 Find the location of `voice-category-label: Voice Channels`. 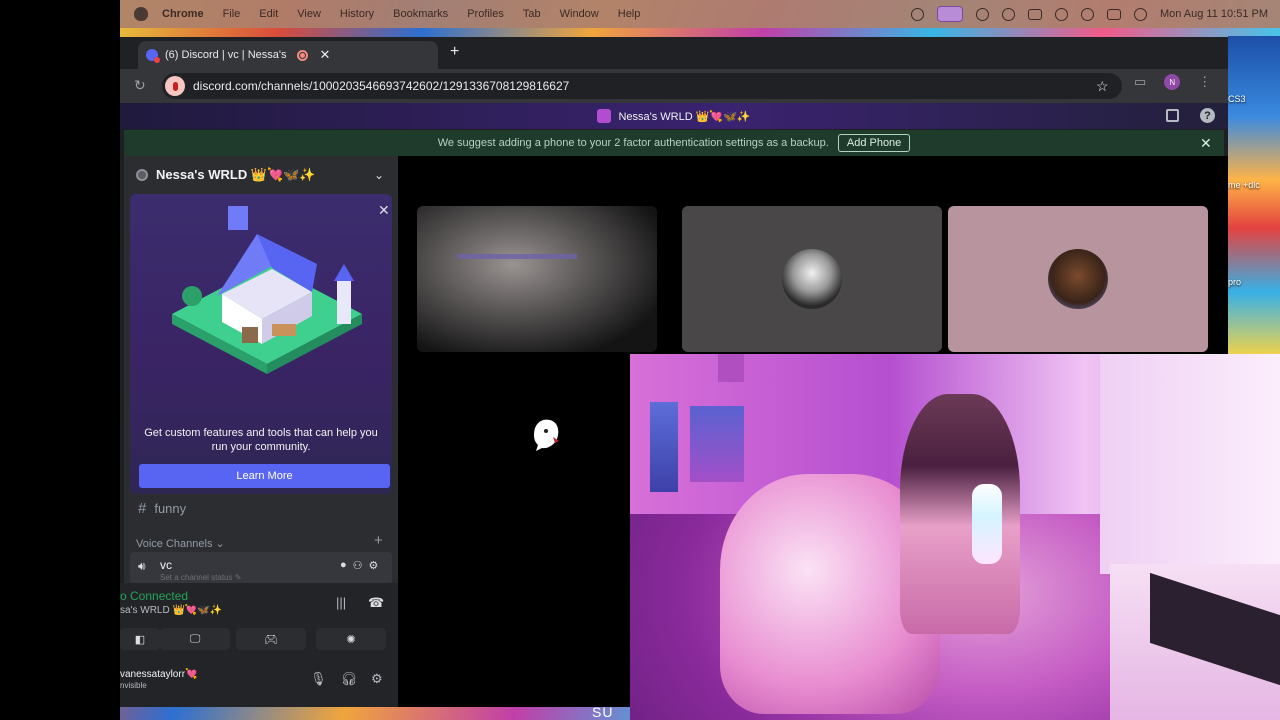

voice-category-label: Voice Channels is located at coordinates (174, 544).